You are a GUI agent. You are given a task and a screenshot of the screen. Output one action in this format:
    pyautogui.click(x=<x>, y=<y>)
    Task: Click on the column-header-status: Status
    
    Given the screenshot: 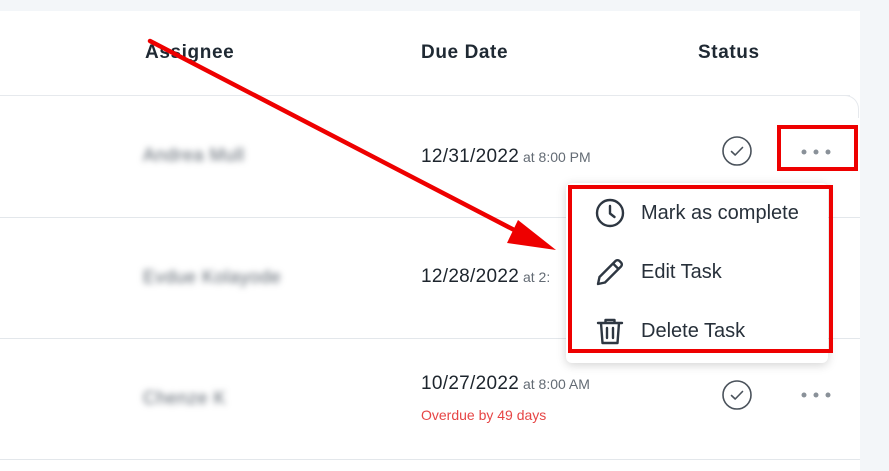 What is the action you would take?
    pyautogui.click(x=729, y=53)
    